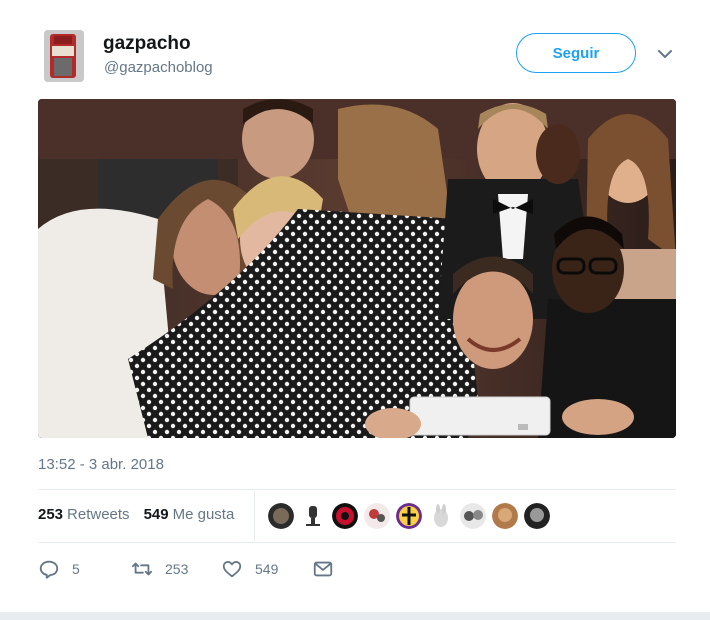  I want to click on likes-stat: 549 Me gusta, so click(189, 514).